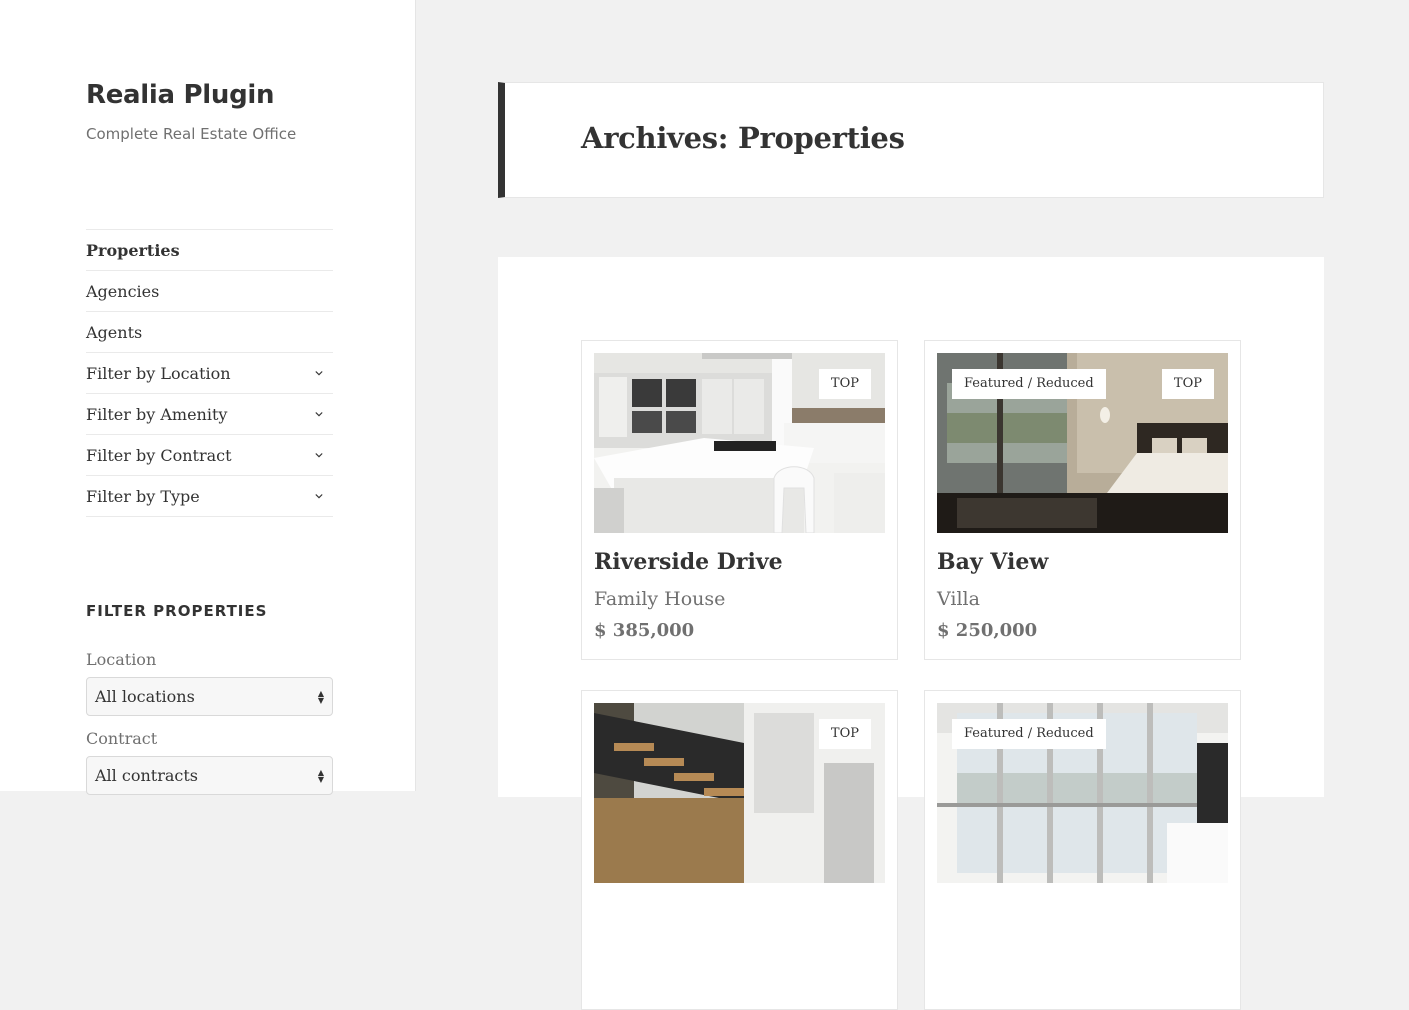  What do you see at coordinates (911, 140) in the screenshot?
I see `archive-header: Archives: Properties` at bounding box center [911, 140].